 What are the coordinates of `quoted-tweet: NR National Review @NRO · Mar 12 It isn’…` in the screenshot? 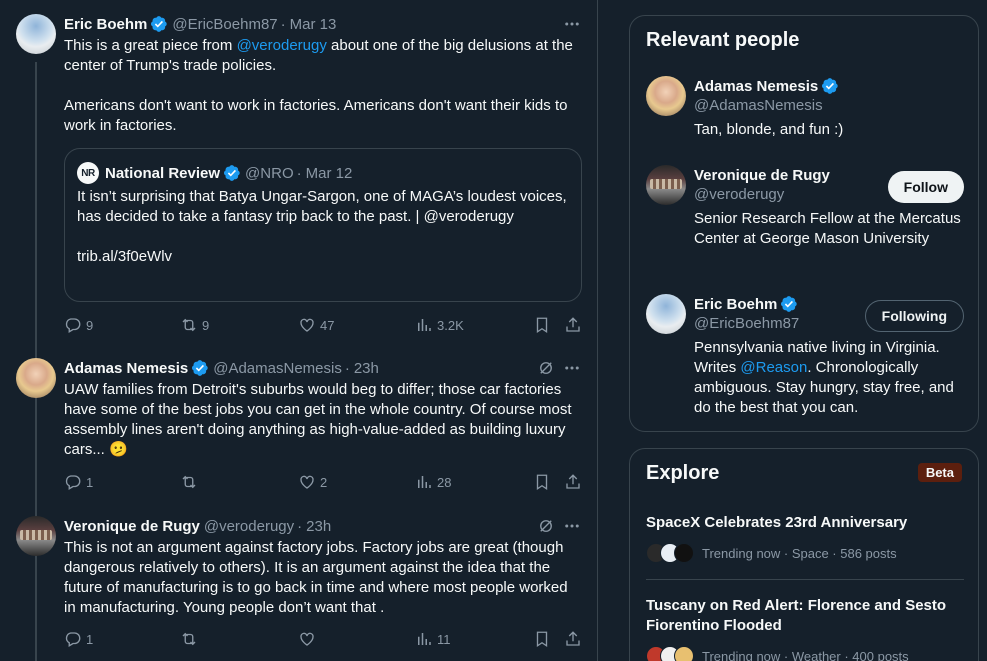 It's located at (323, 225).